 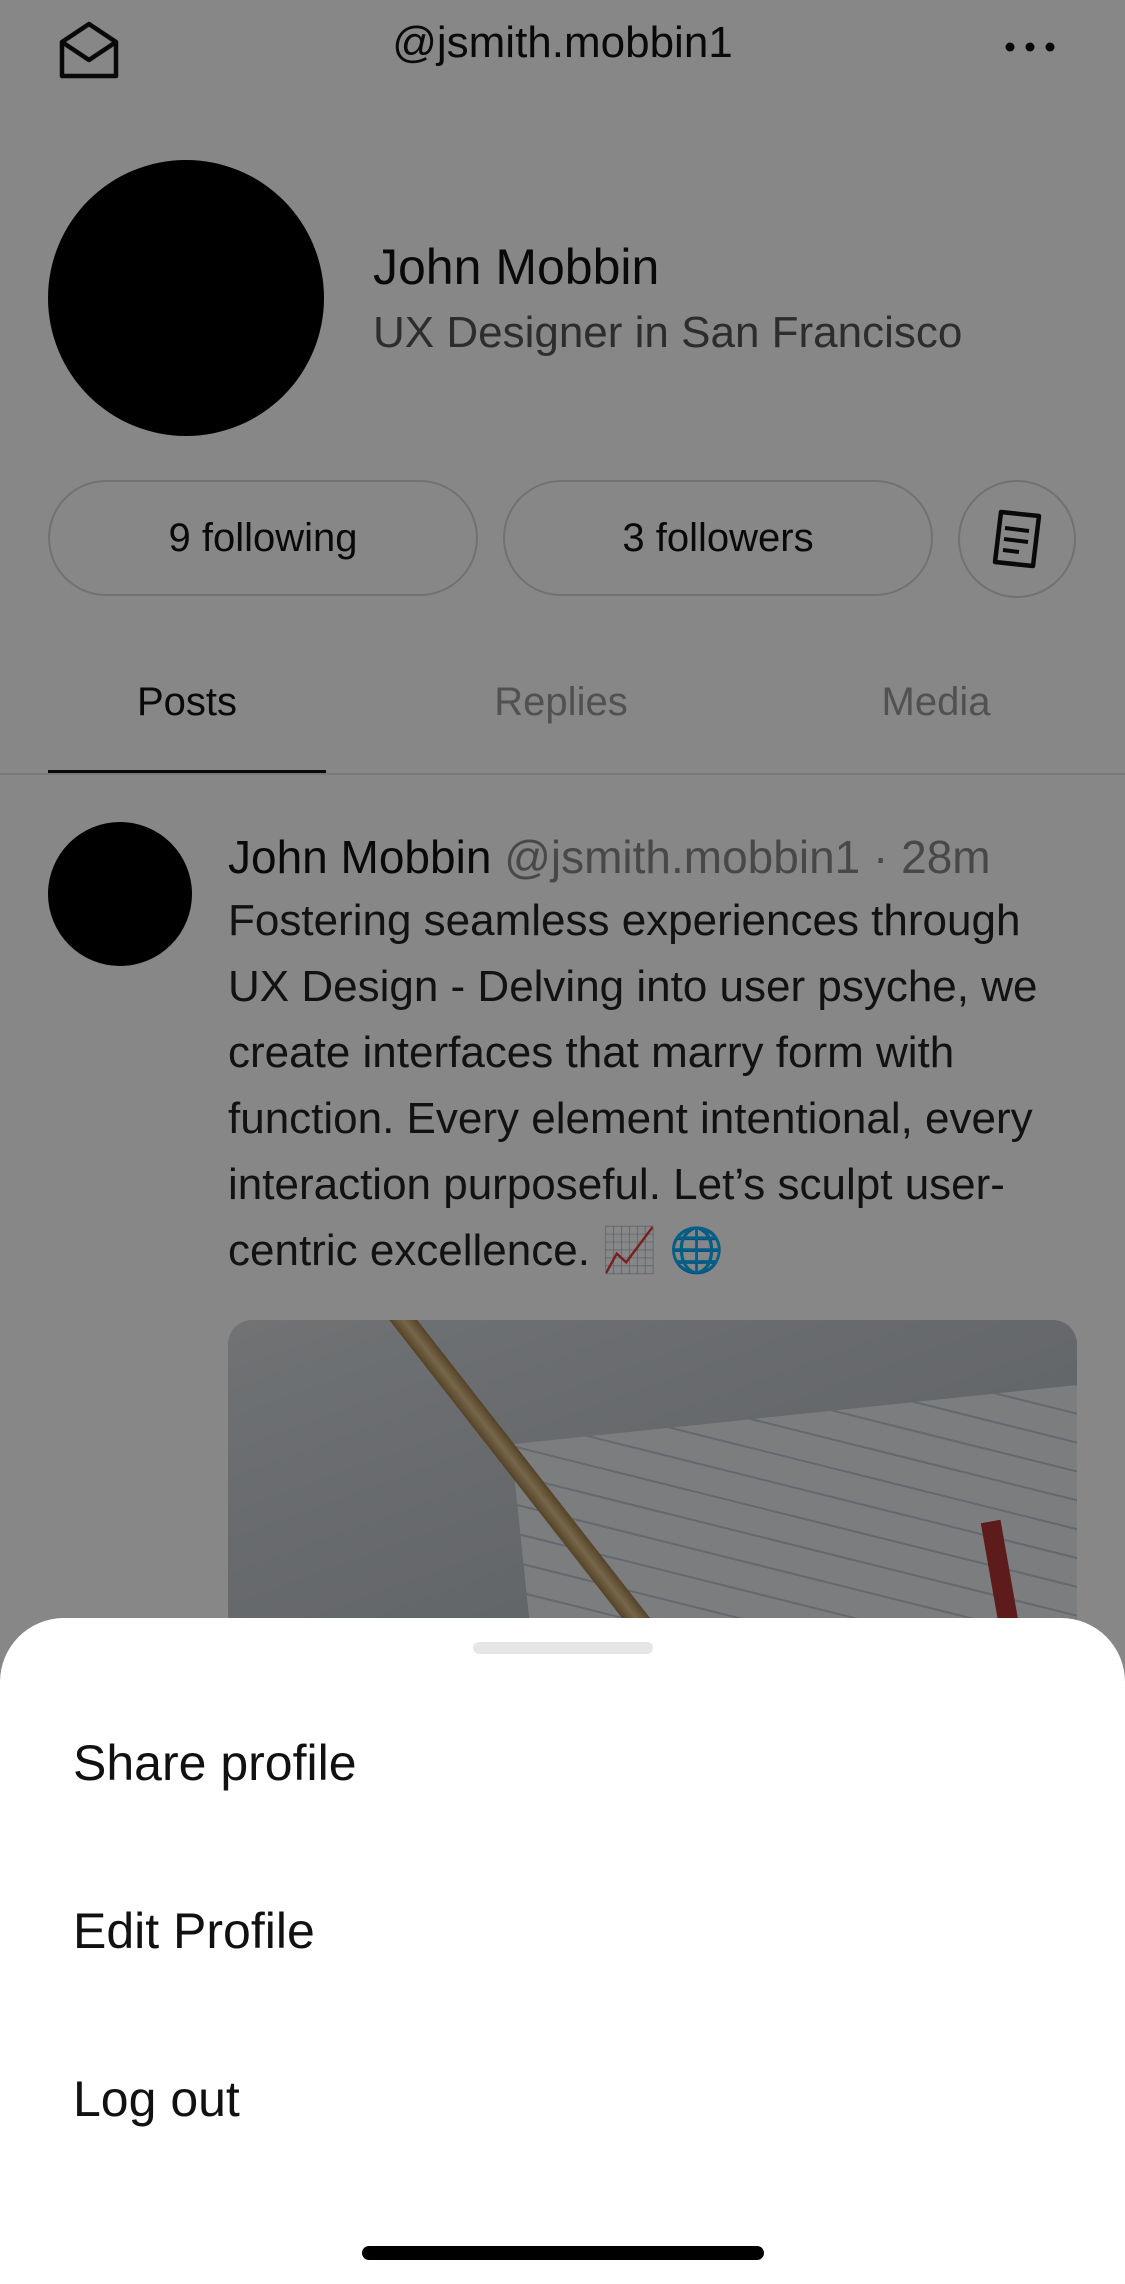 What do you see at coordinates (563, 1648) in the screenshot?
I see `sheet-grabber` at bounding box center [563, 1648].